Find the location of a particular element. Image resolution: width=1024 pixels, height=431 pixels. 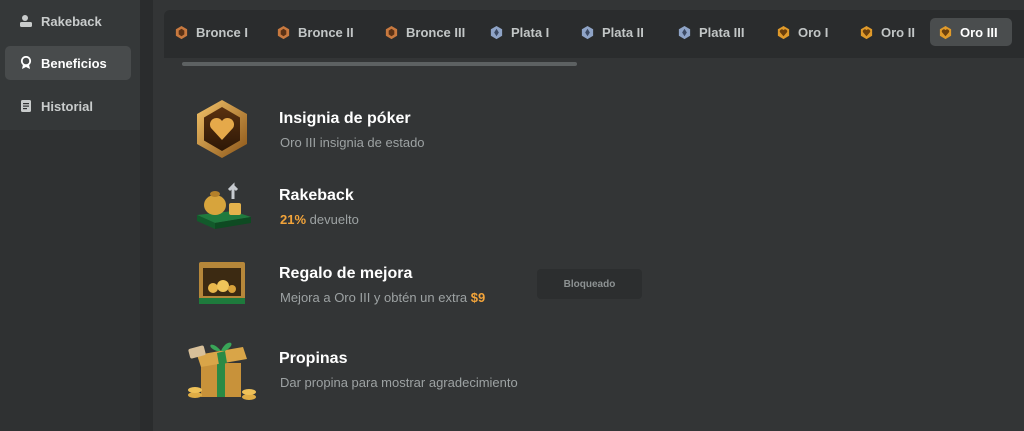

tab-label: Oro III is located at coordinates (979, 32).